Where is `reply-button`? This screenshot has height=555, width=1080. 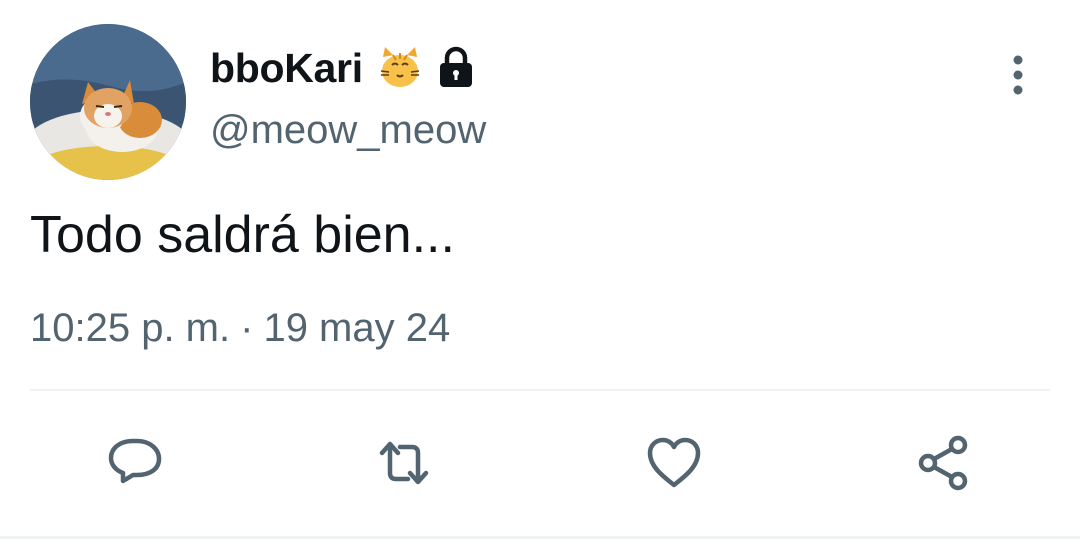 reply-button is located at coordinates (135, 463).